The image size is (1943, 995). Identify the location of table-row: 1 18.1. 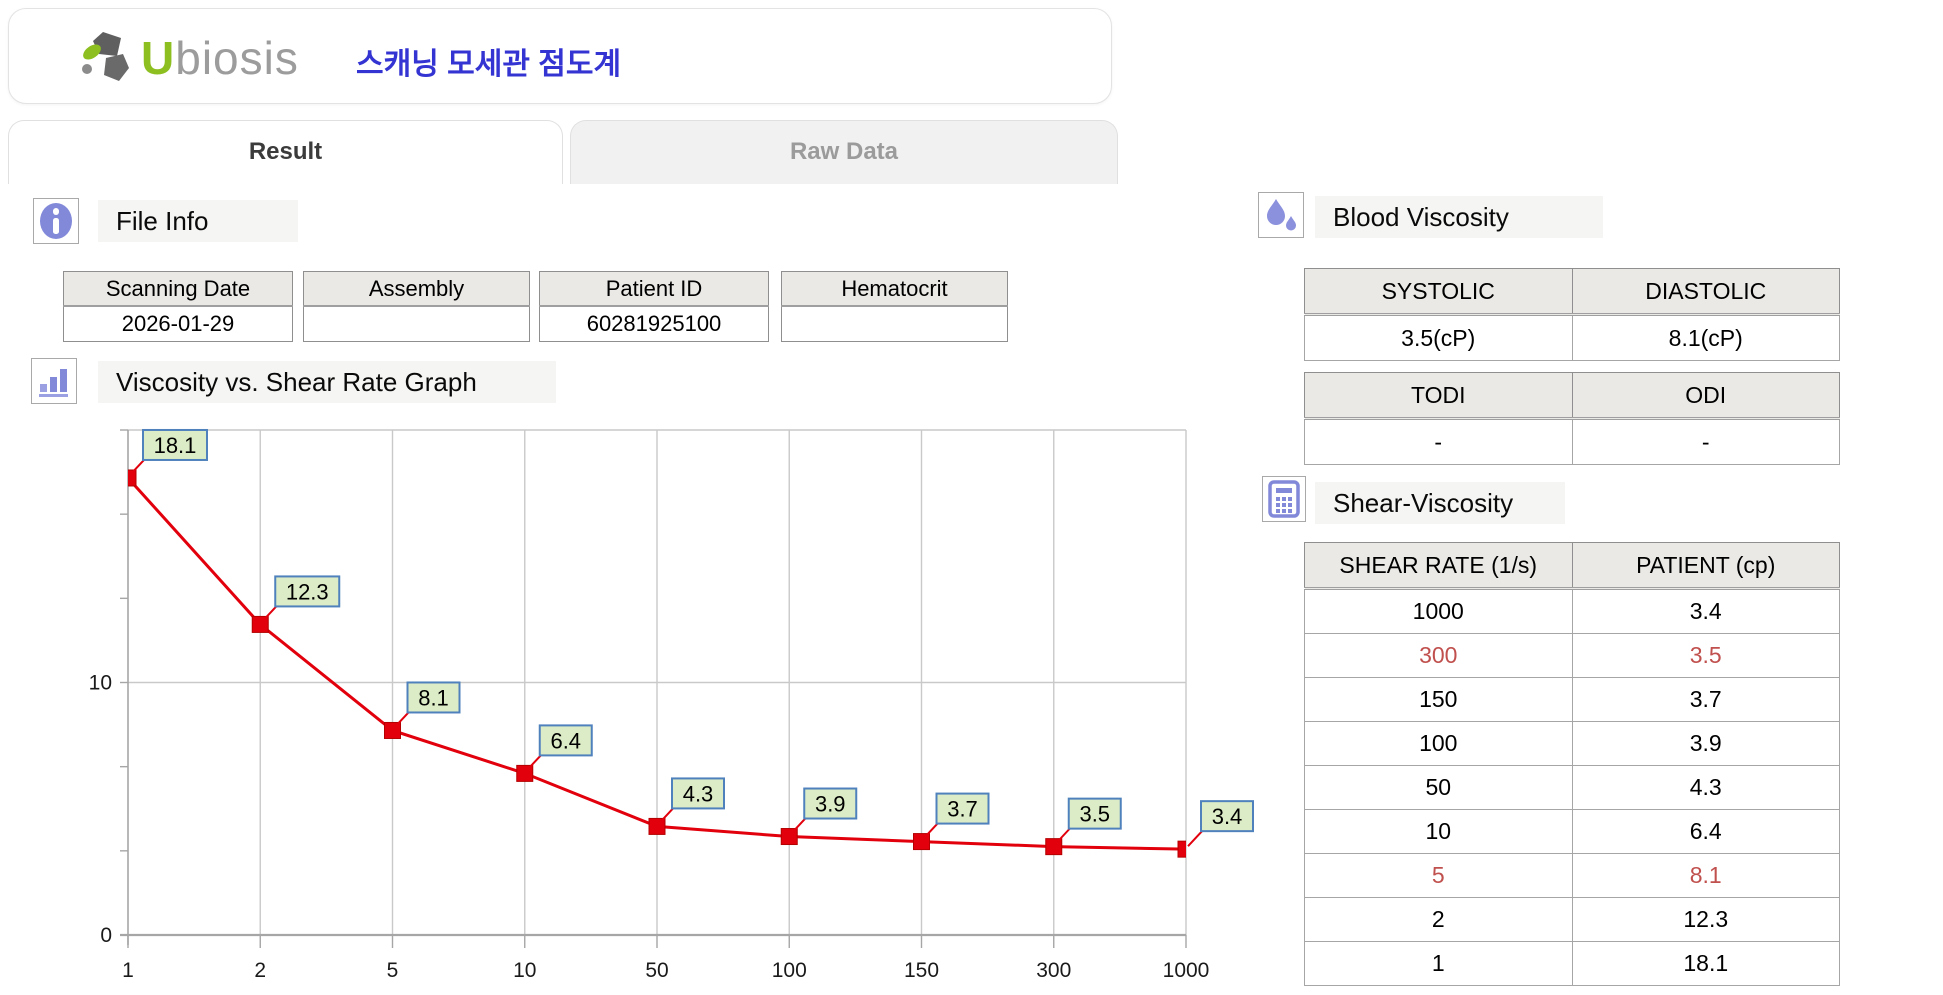
(1572, 963).